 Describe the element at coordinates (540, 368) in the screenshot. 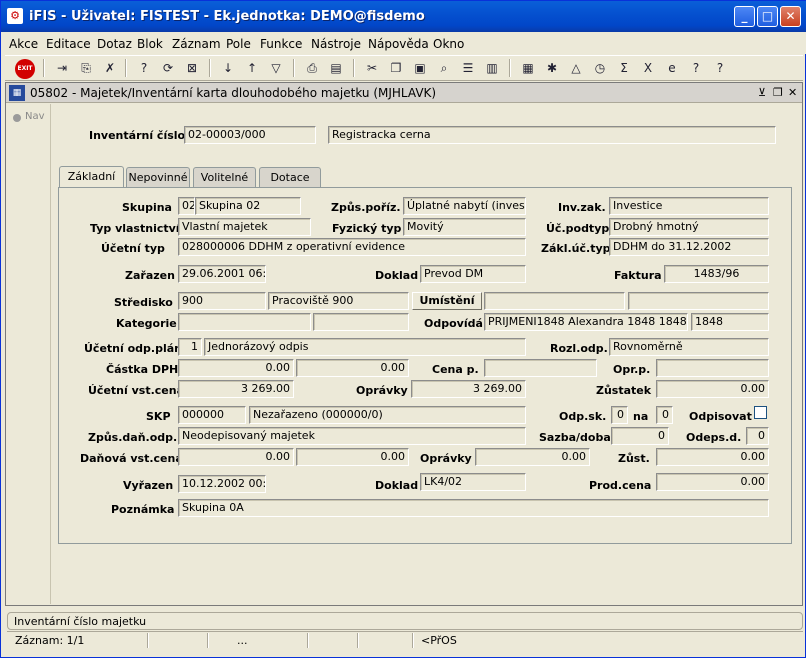

I see `cena-p-field` at that location.